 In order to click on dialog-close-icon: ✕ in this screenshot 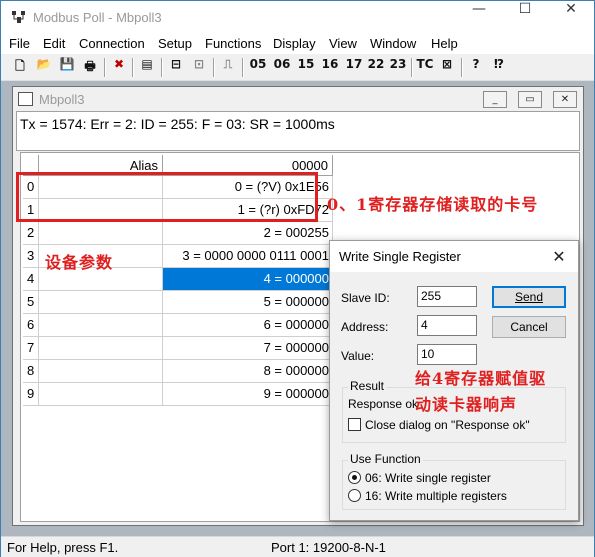, I will do `click(559, 257)`.